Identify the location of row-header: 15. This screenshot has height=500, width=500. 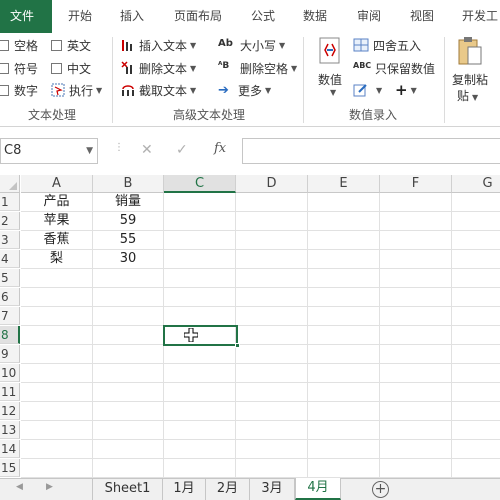
(10, 468).